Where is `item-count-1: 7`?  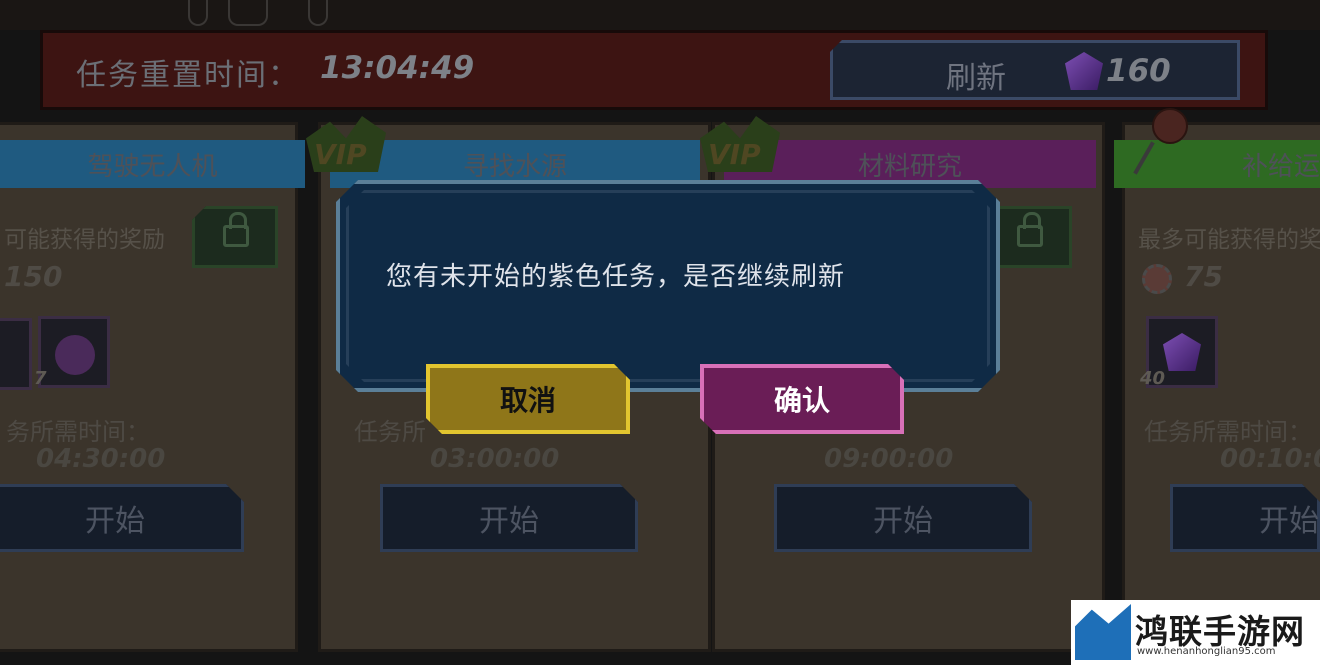 item-count-1: 7 is located at coordinates (40, 378).